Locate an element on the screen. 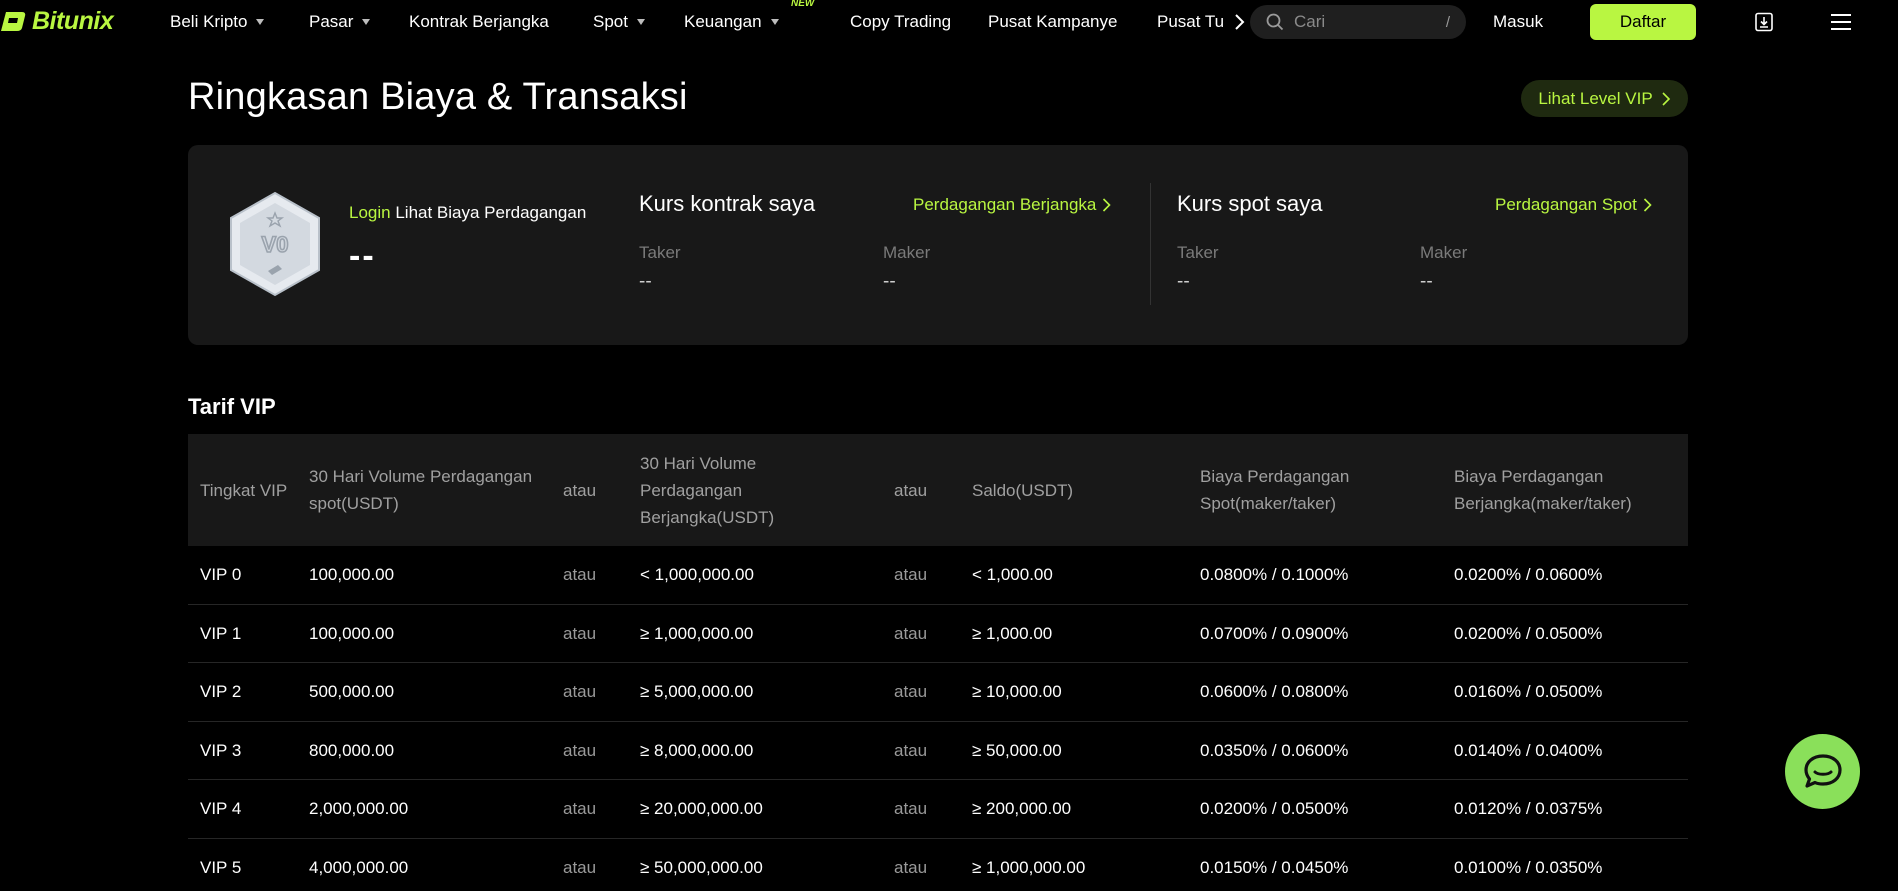 This screenshot has width=1898, height=891. th-spot-fee: Biaya Perdagangan Spot(maker/taker) is located at coordinates (1275, 490).